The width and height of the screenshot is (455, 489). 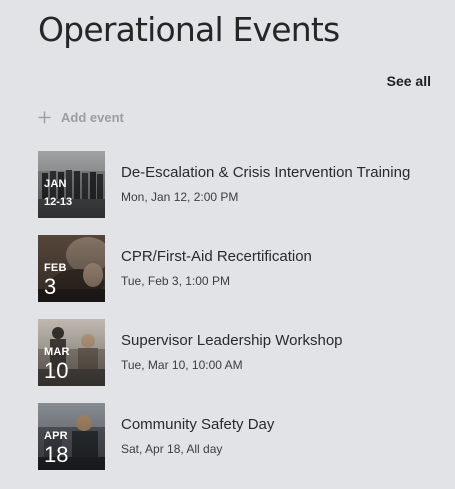 I want to click on event-day: 18, so click(x=56, y=454).